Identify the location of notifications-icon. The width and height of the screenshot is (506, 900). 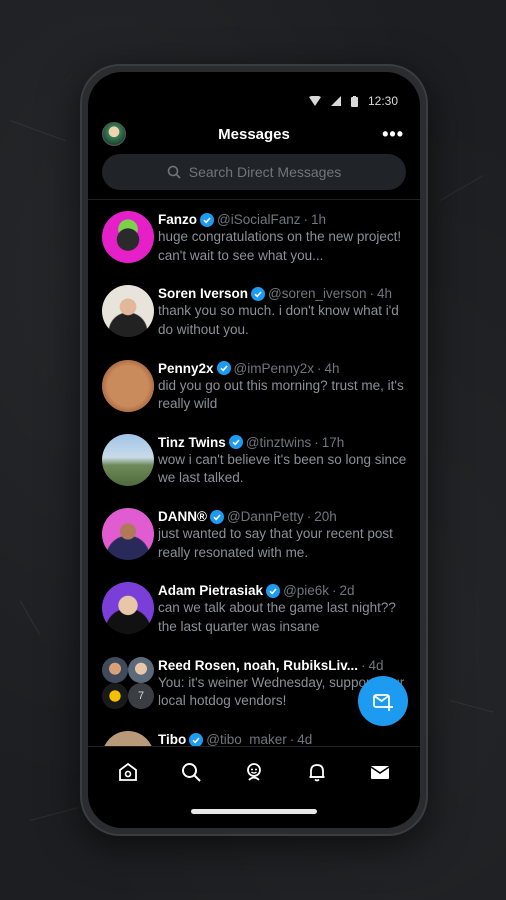
(317, 773).